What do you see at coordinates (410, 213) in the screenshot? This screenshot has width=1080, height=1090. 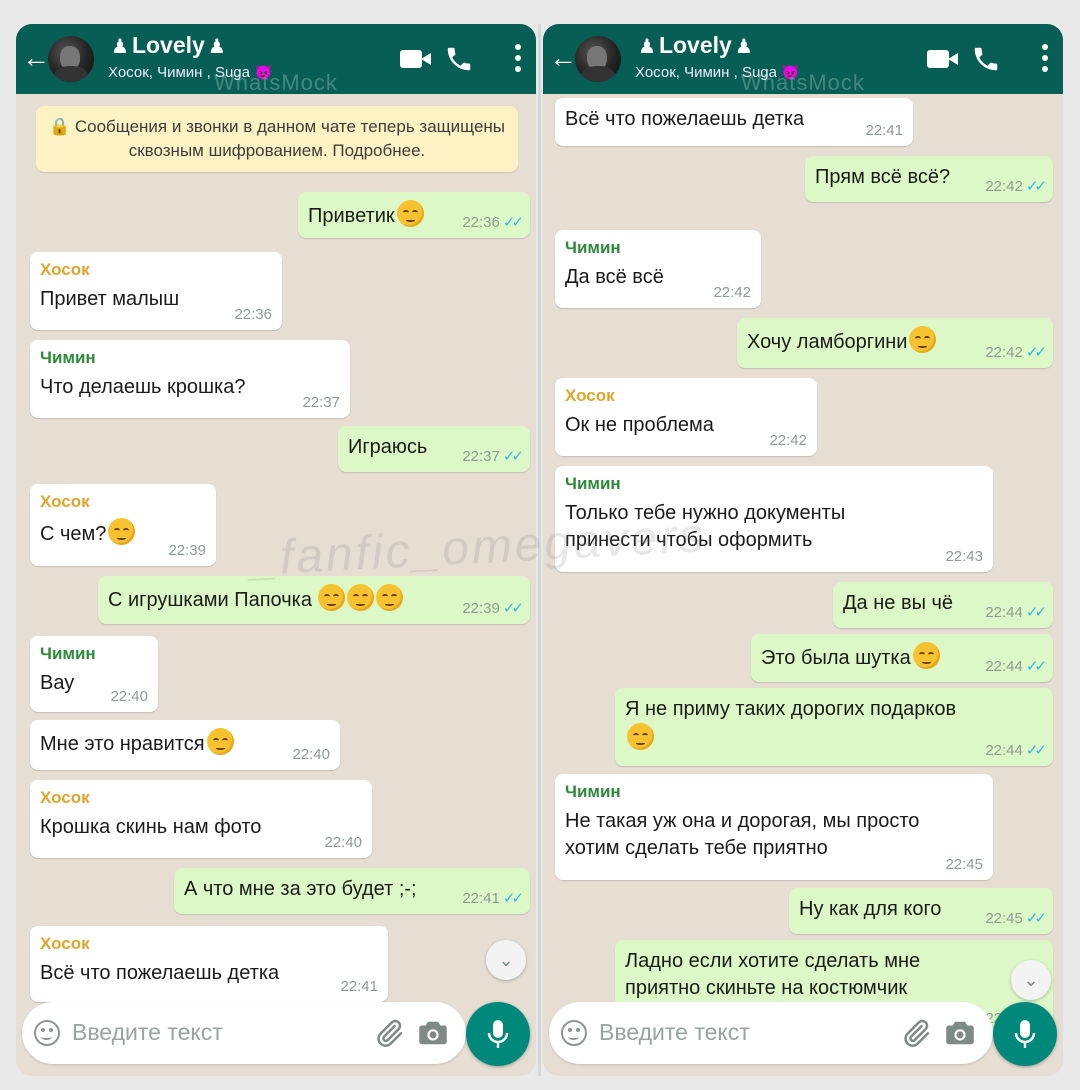 I see `relieved-face-emoji-icon` at bounding box center [410, 213].